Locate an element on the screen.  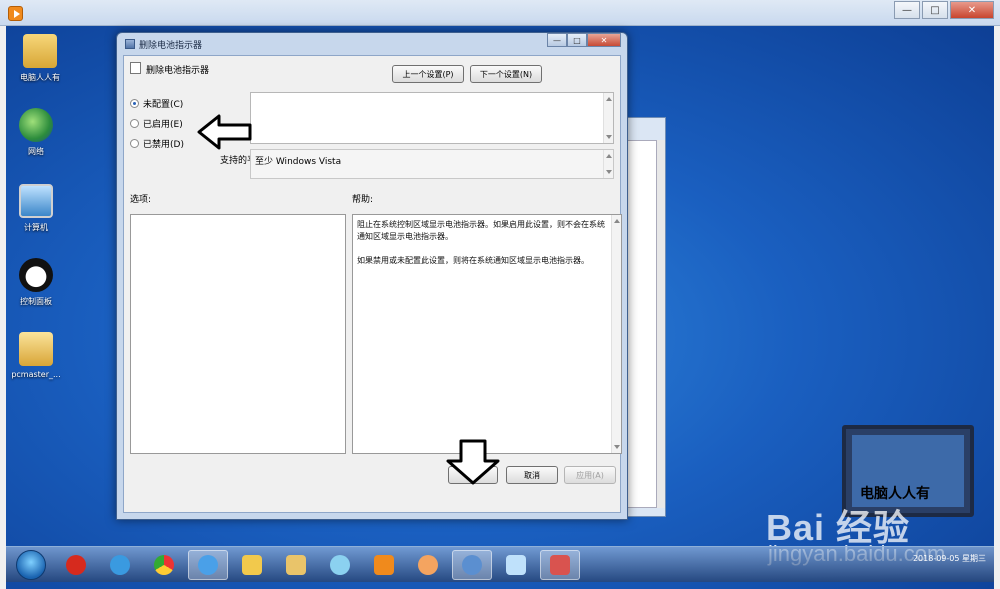
host-titlebar: — □ ✕ is located at coordinates (500, 13).